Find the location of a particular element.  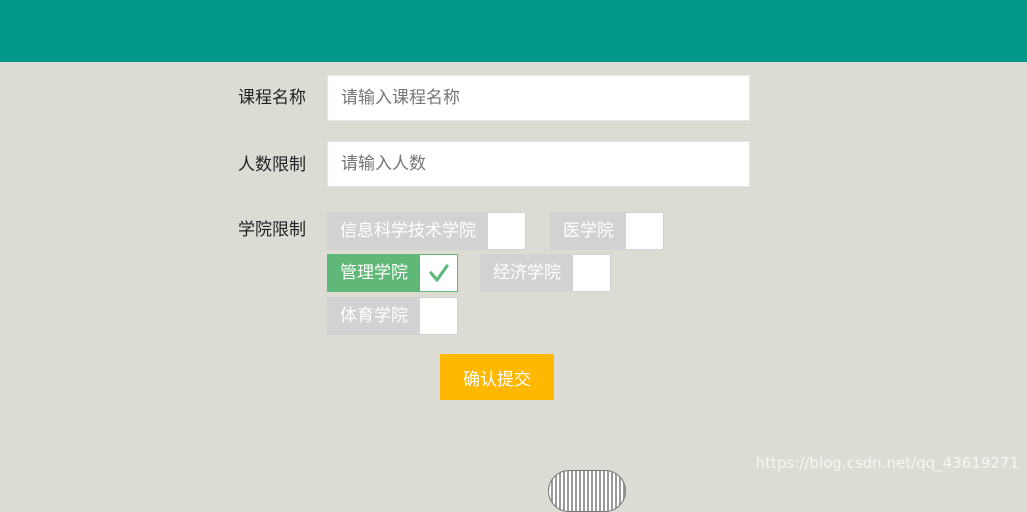

checkmark-icon is located at coordinates (438, 273).